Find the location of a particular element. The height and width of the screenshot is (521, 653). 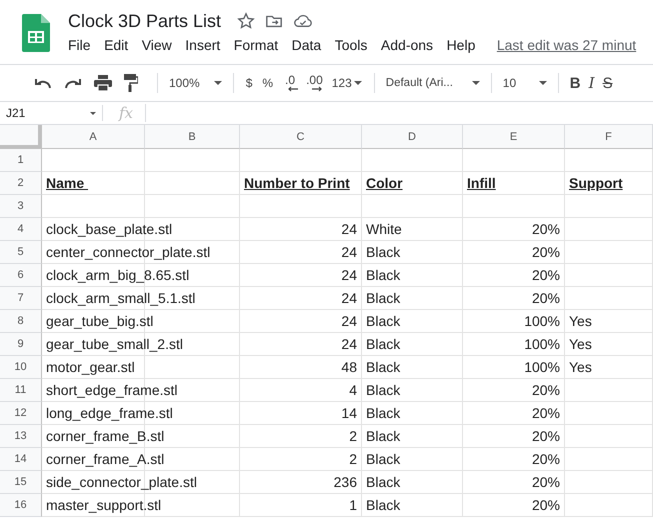

table-cell: long_edge_frame.stl is located at coordinates (141, 413).